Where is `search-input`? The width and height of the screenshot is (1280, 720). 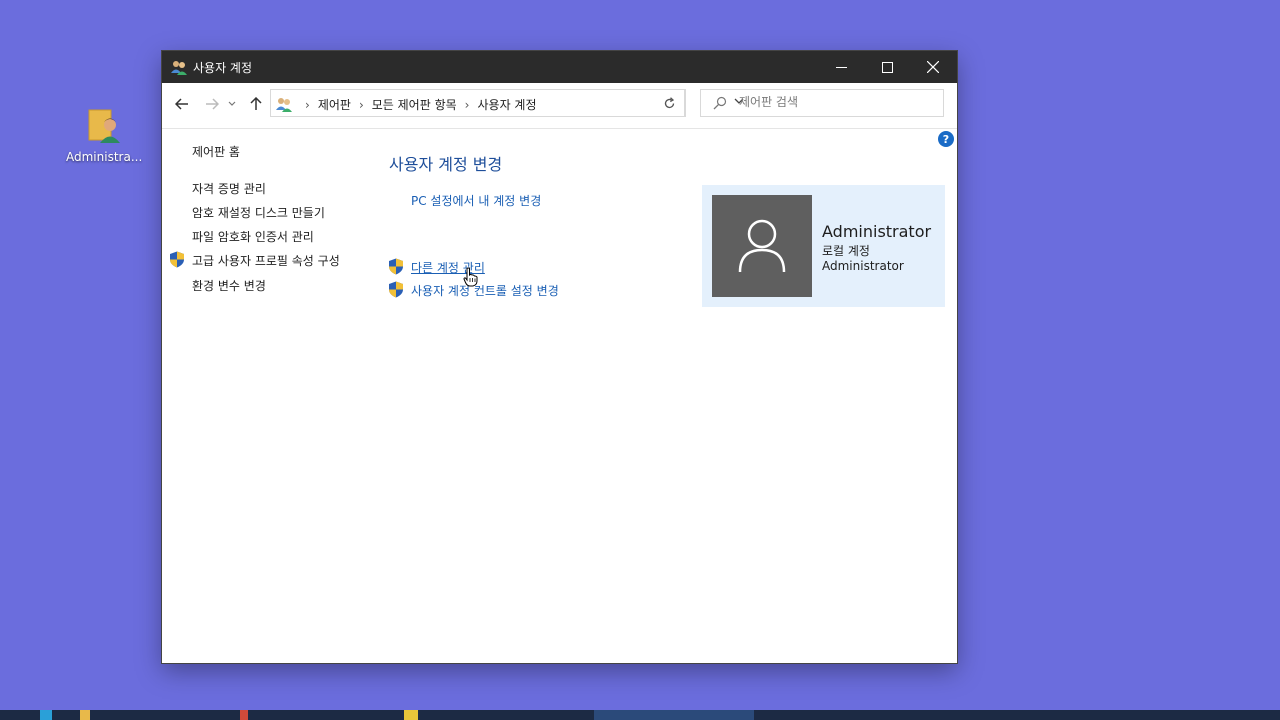
search-input is located at coordinates (834, 102).